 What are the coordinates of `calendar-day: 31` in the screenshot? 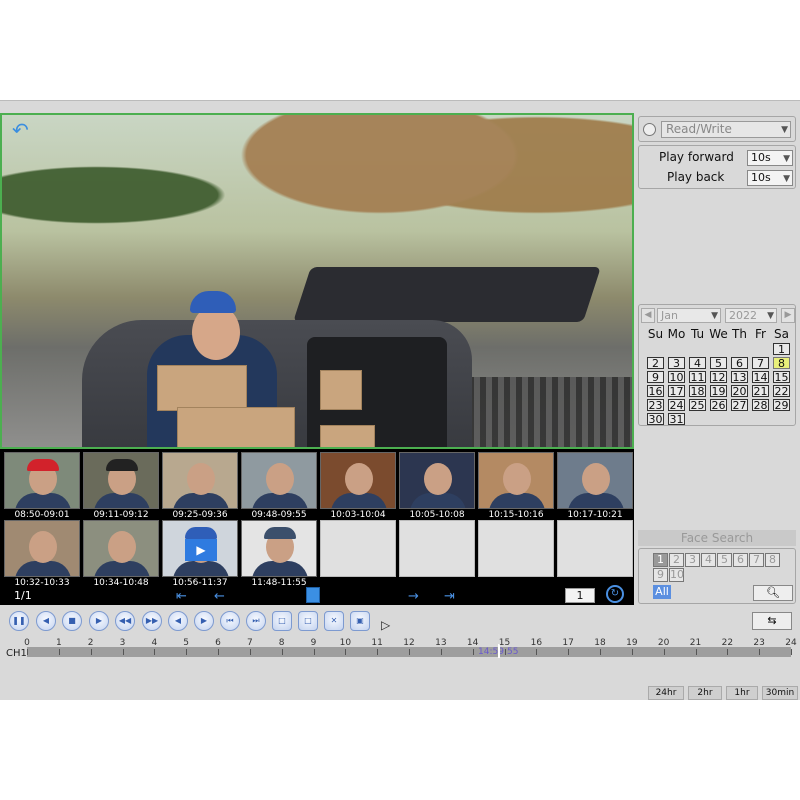 It's located at (676, 420).